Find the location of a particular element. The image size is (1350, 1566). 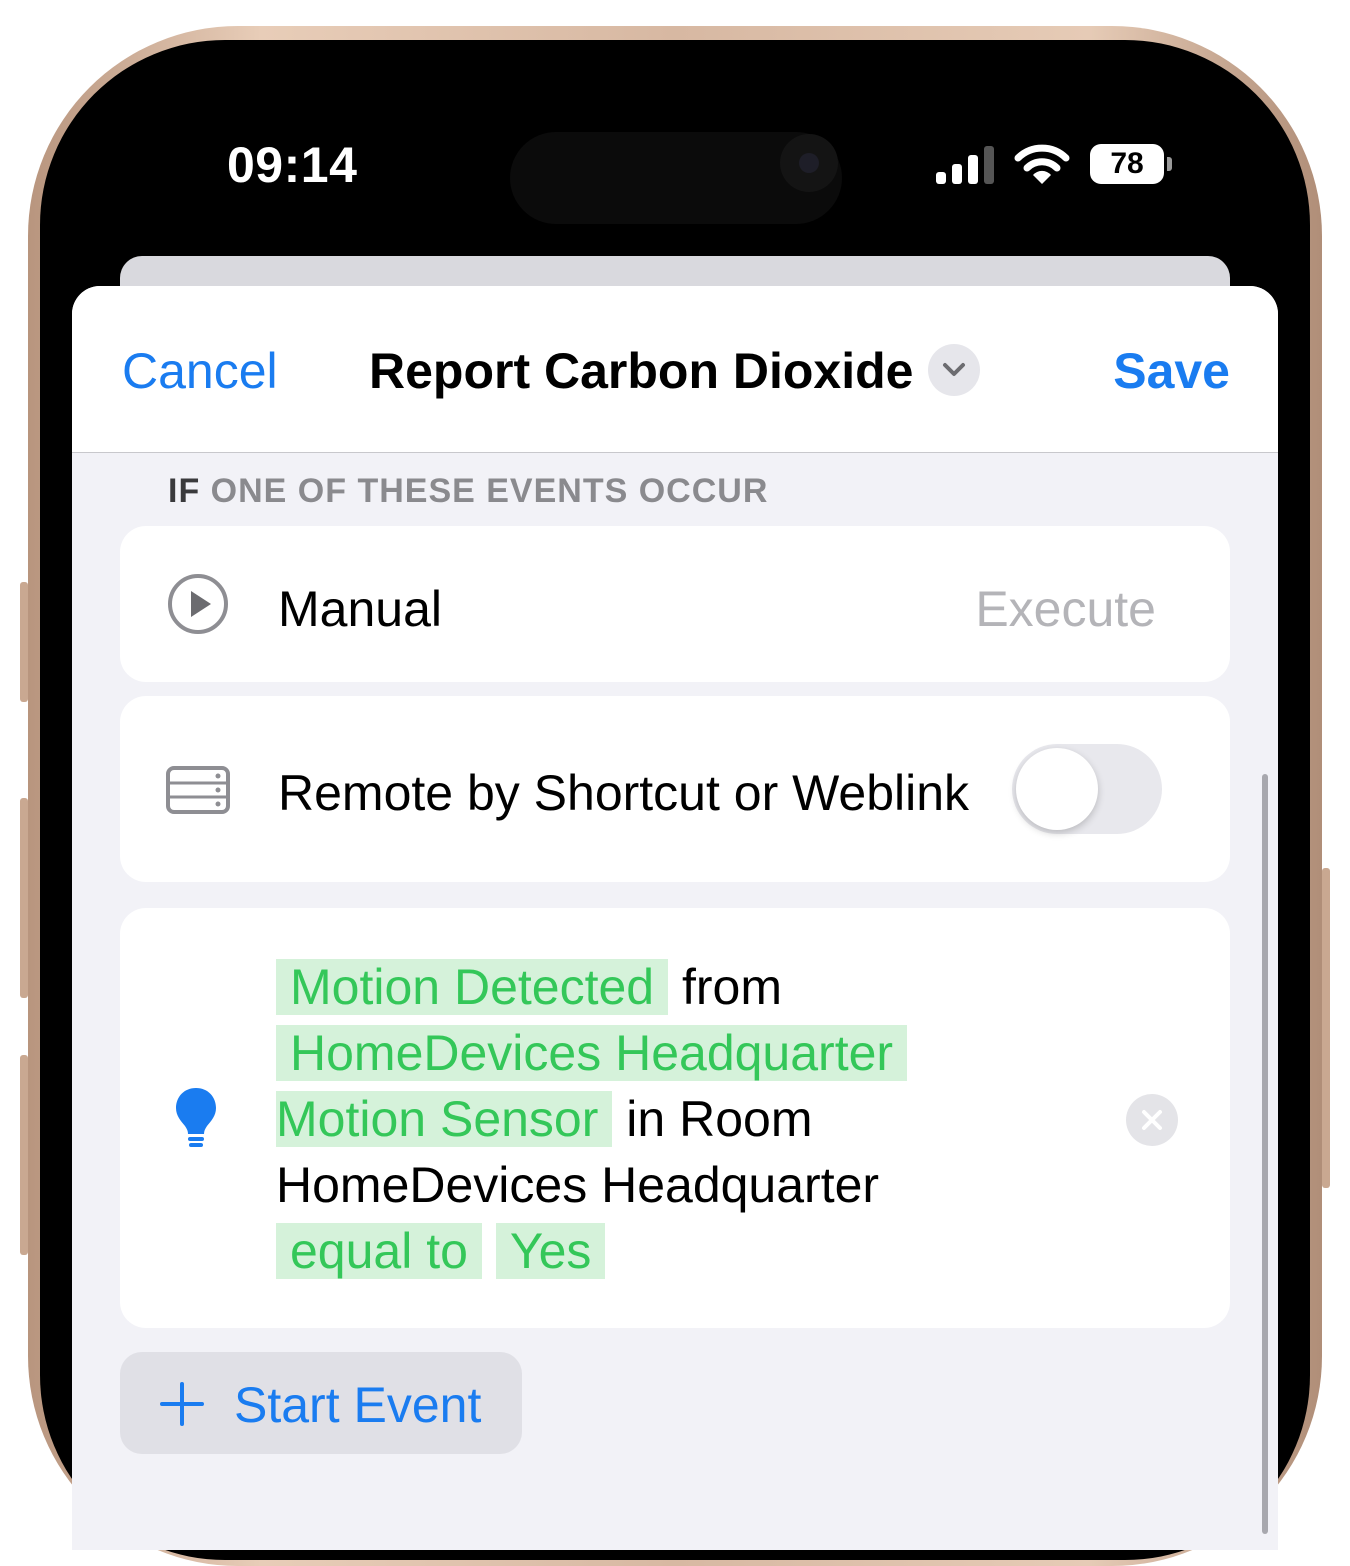

chevron-down-icon is located at coordinates (954, 369).